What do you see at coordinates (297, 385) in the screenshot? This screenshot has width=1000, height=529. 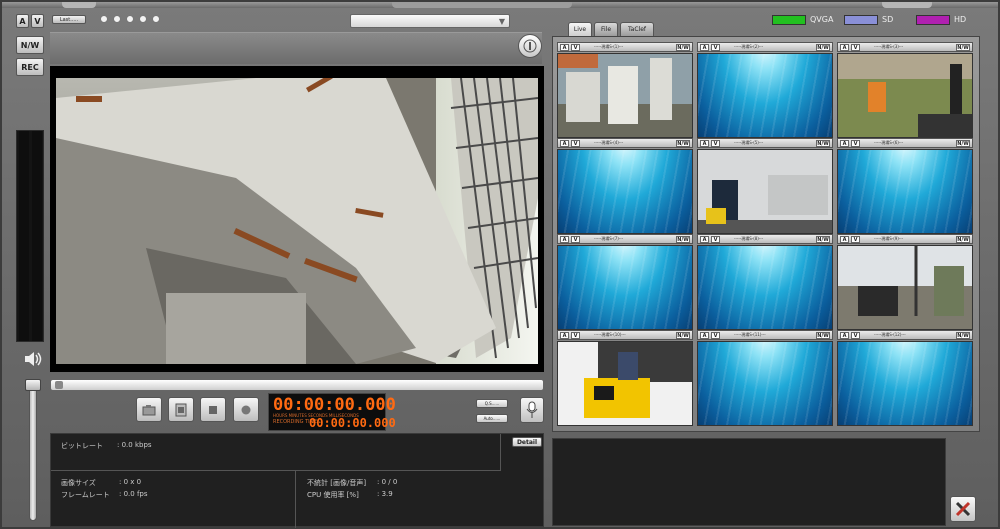 I see `seek-bar` at bounding box center [297, 385].